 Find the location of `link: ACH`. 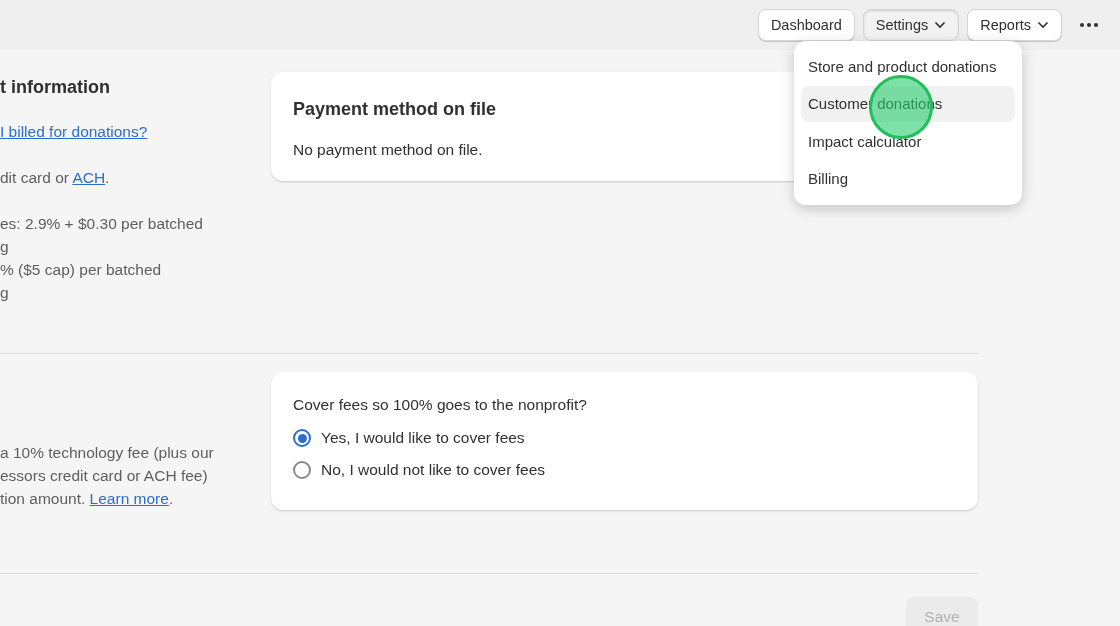

link: ACH is located at coordinates (89, 177).